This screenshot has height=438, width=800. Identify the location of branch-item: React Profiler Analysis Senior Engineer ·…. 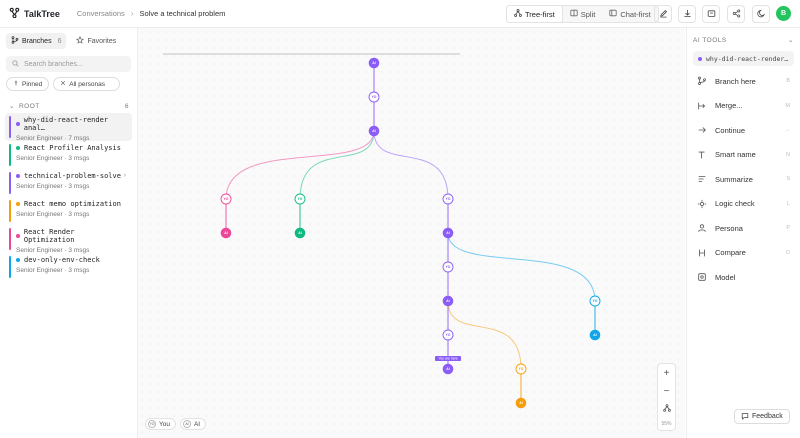
(68, 155).